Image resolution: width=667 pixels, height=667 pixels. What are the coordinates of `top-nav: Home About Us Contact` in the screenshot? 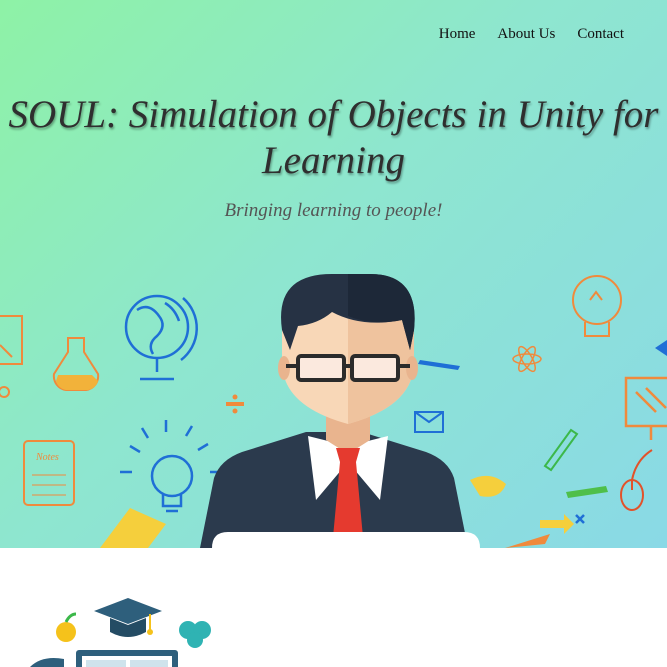 It's located at (531, 34).